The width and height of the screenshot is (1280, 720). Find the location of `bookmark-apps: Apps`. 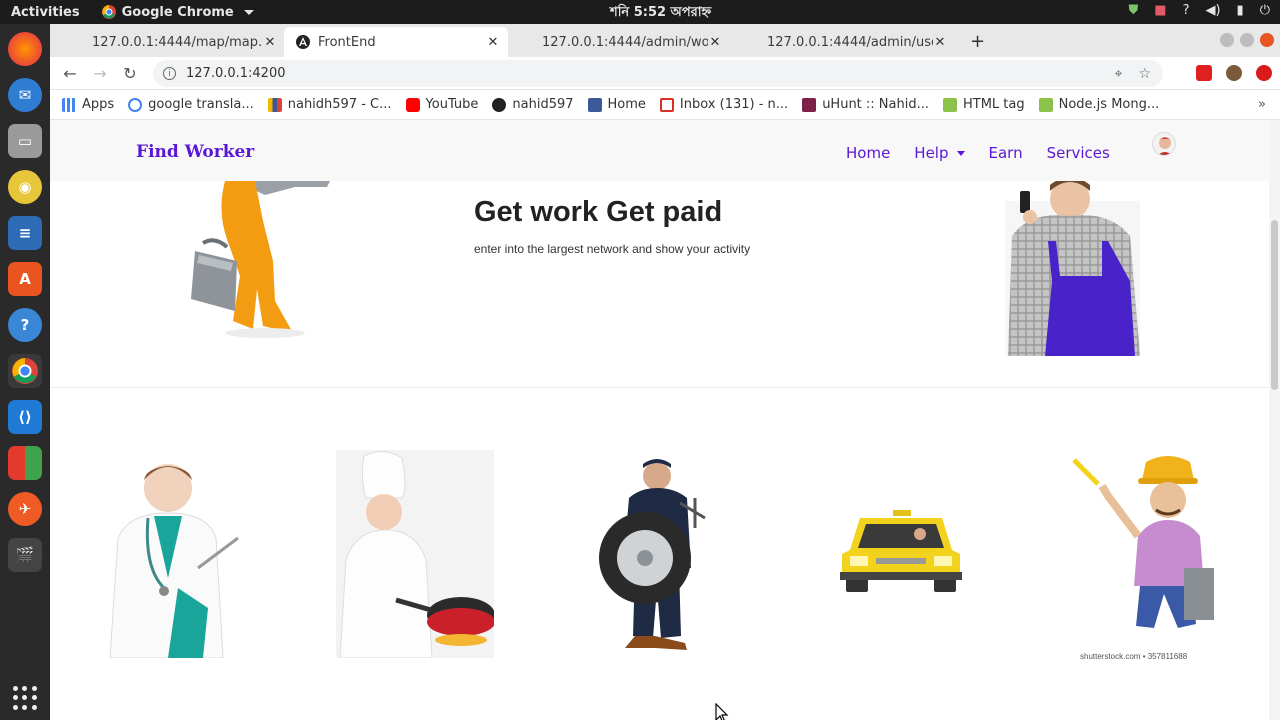

bookmark-apps: Apps is located at coordinates (88, 104).